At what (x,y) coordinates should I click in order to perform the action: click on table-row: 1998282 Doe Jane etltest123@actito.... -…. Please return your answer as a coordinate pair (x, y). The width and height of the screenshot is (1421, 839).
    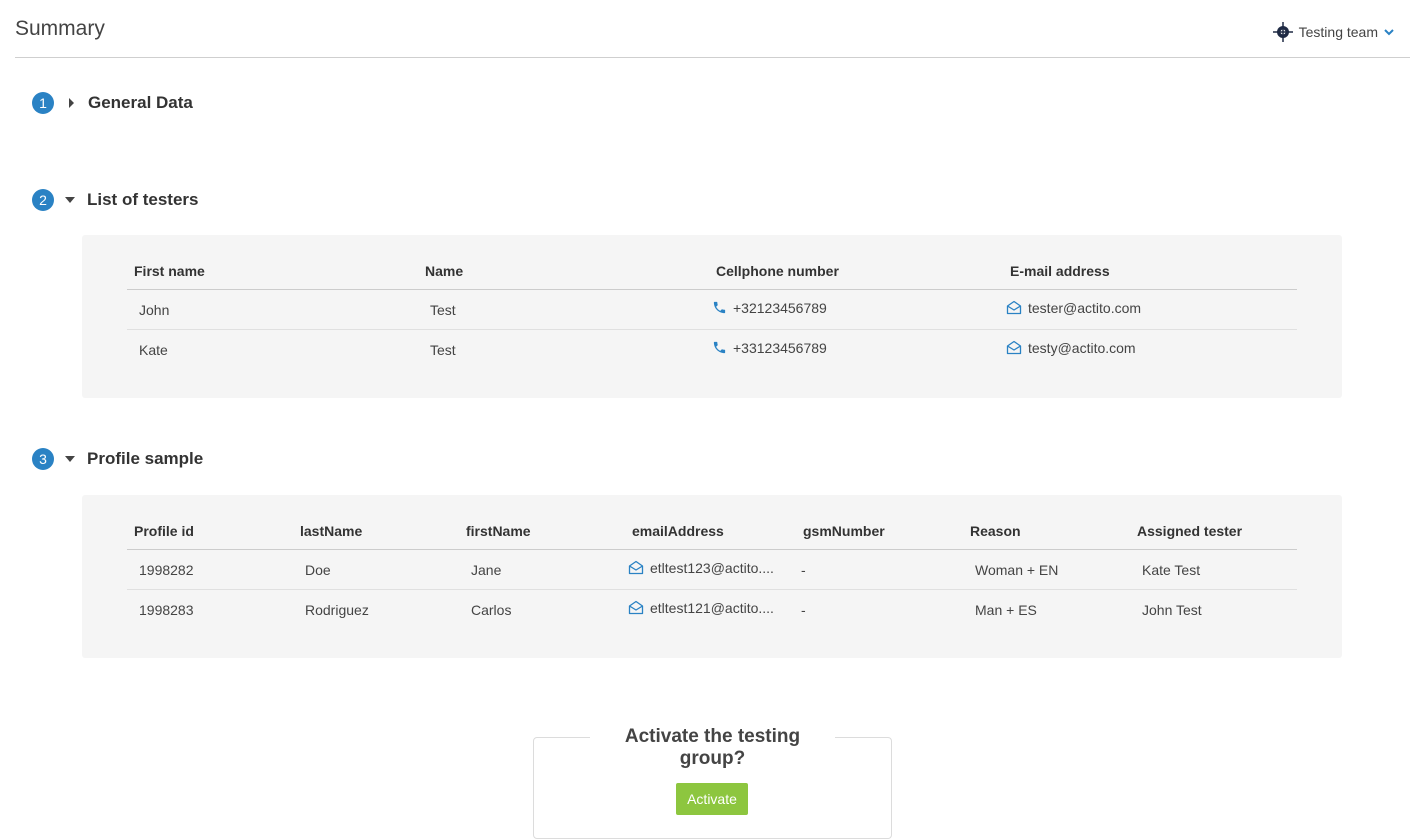
    Looking at the image, I should click on (712, 569).